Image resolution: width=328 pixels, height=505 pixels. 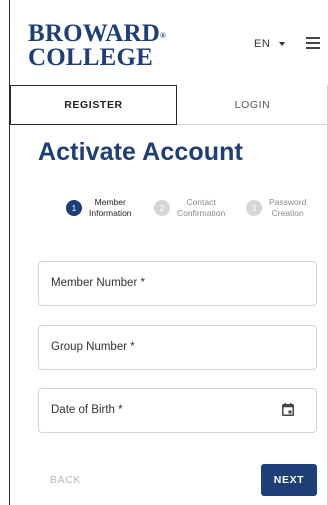 I want to click on step-2-label: Contact Confirmation, so click(x=201, y=208).